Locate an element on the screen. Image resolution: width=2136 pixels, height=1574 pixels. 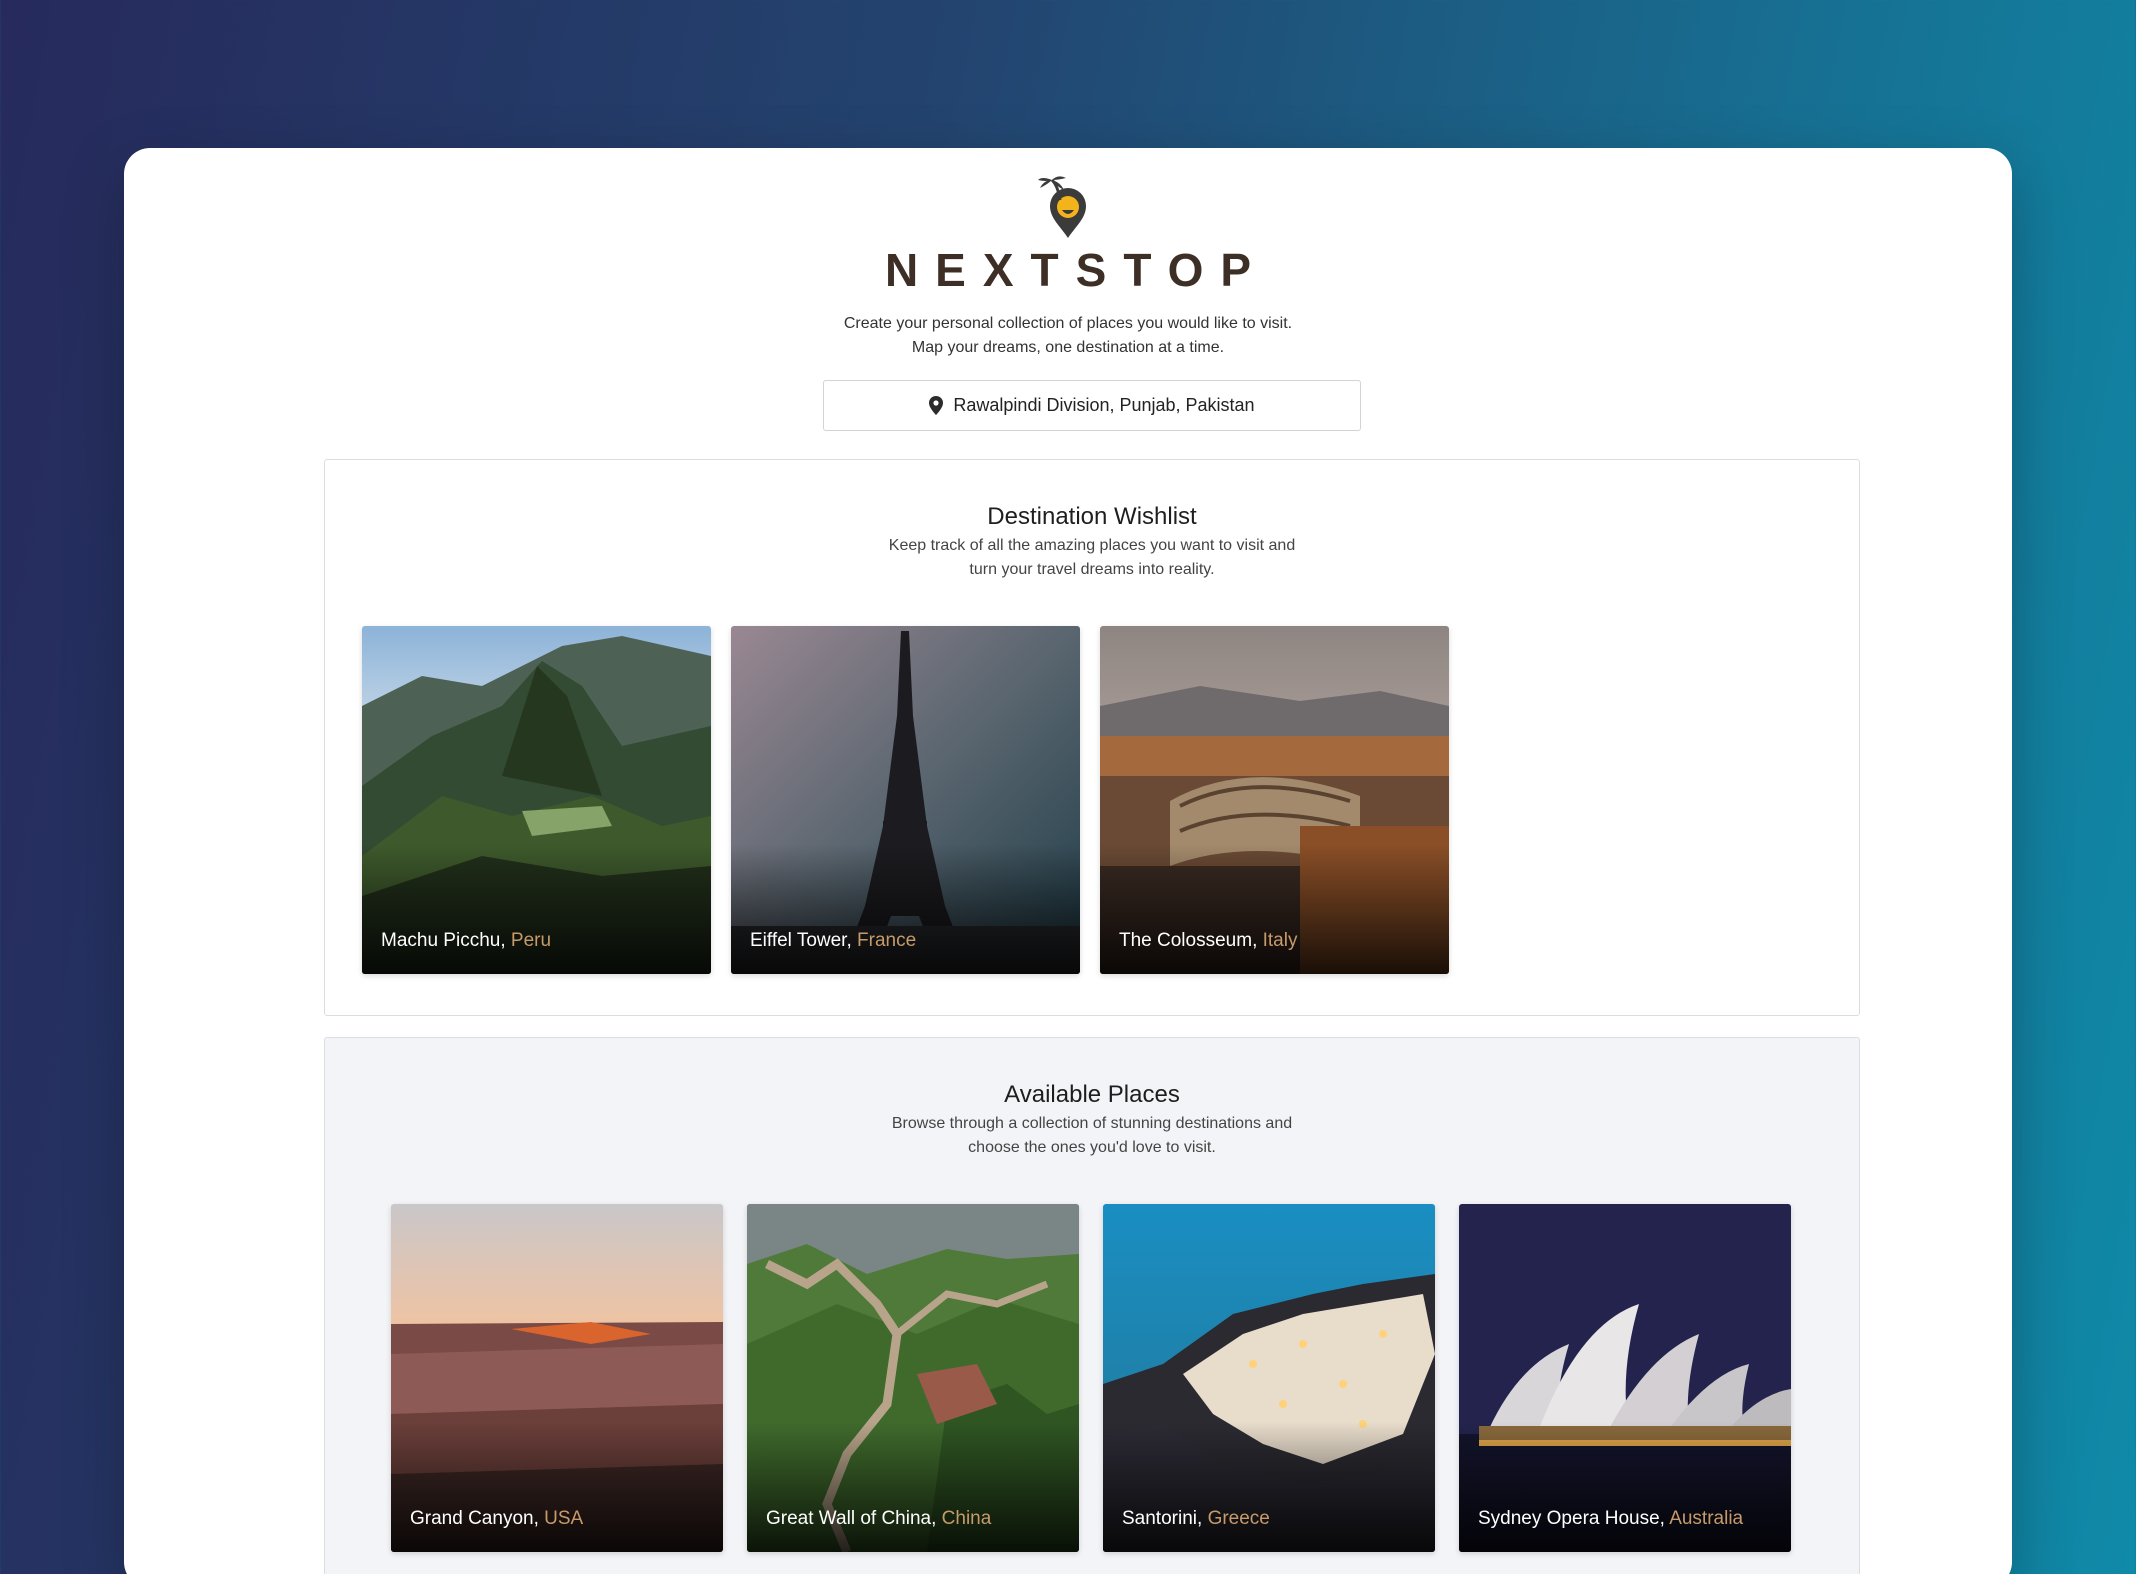
map-pin-icon is located at coordinates (936, 405).